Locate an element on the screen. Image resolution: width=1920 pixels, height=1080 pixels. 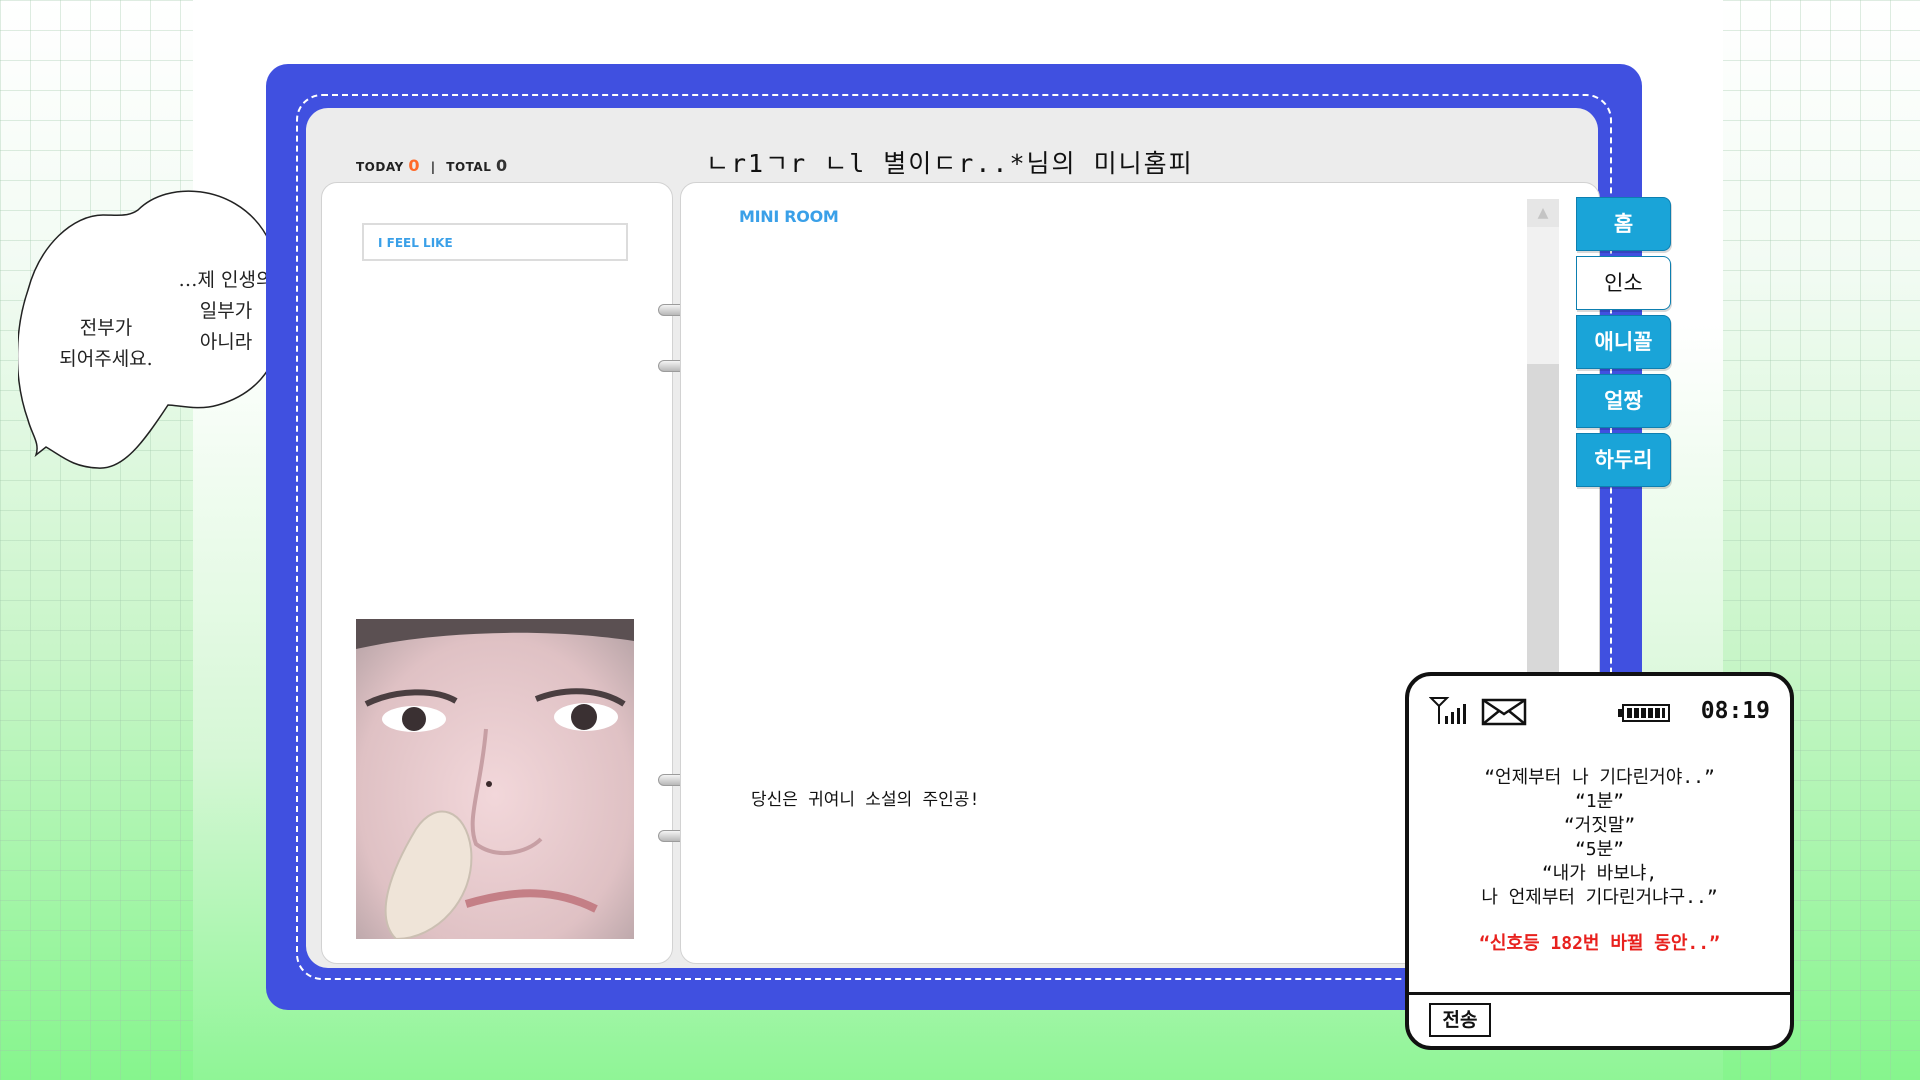
homepage-title: ㄴr1ㄱr ㄴl 별이ㄷr..*님의 미니홈피 is located at coordinates (950, 162).